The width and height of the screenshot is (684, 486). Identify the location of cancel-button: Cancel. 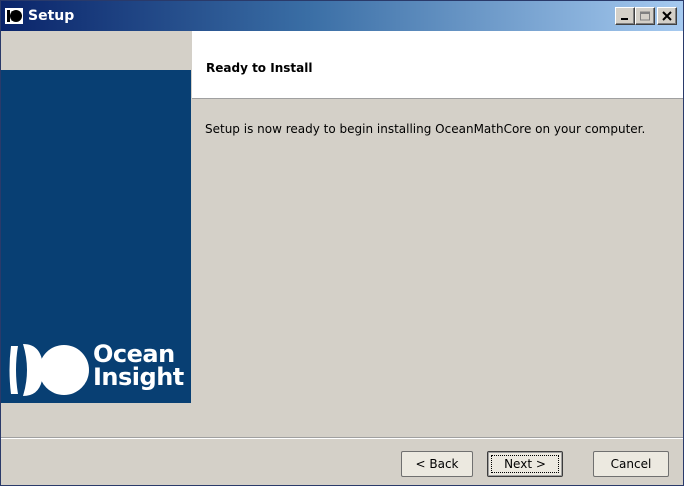
(631, 464).